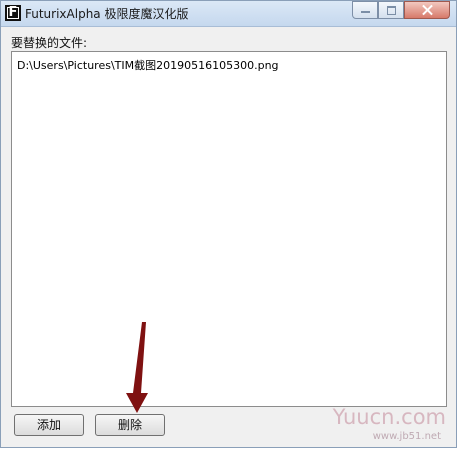 The image size is (457, 449). What do you see at coordinates (137, 367) in the screenshot?
I see `down-arrow-icon` at bounding box center [137, 367].